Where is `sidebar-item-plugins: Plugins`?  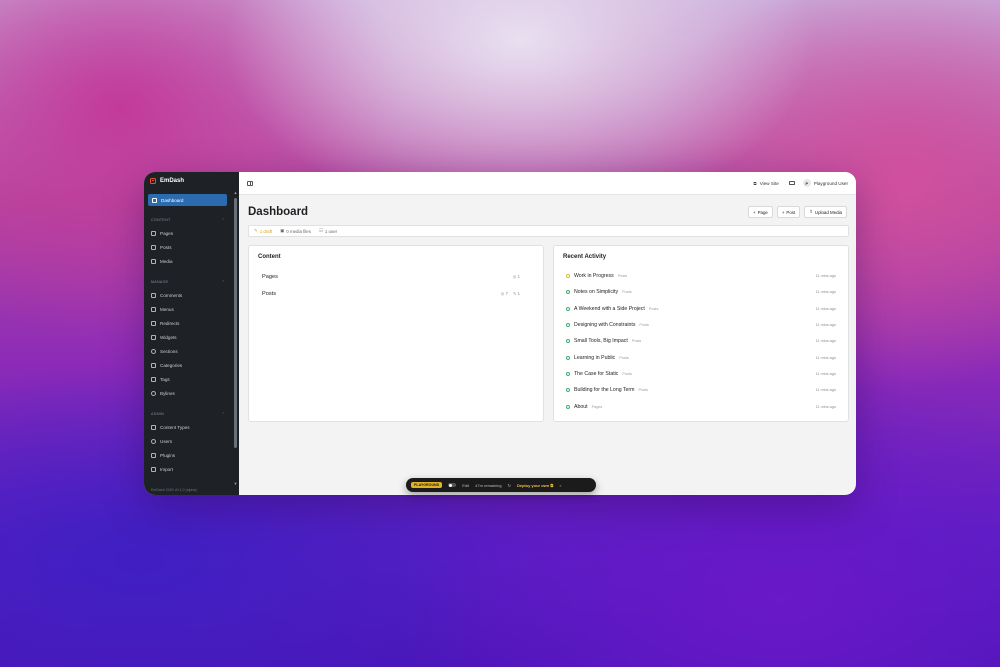 sidebar-item-plugins: Plugins is located at coordinates (191, 455).